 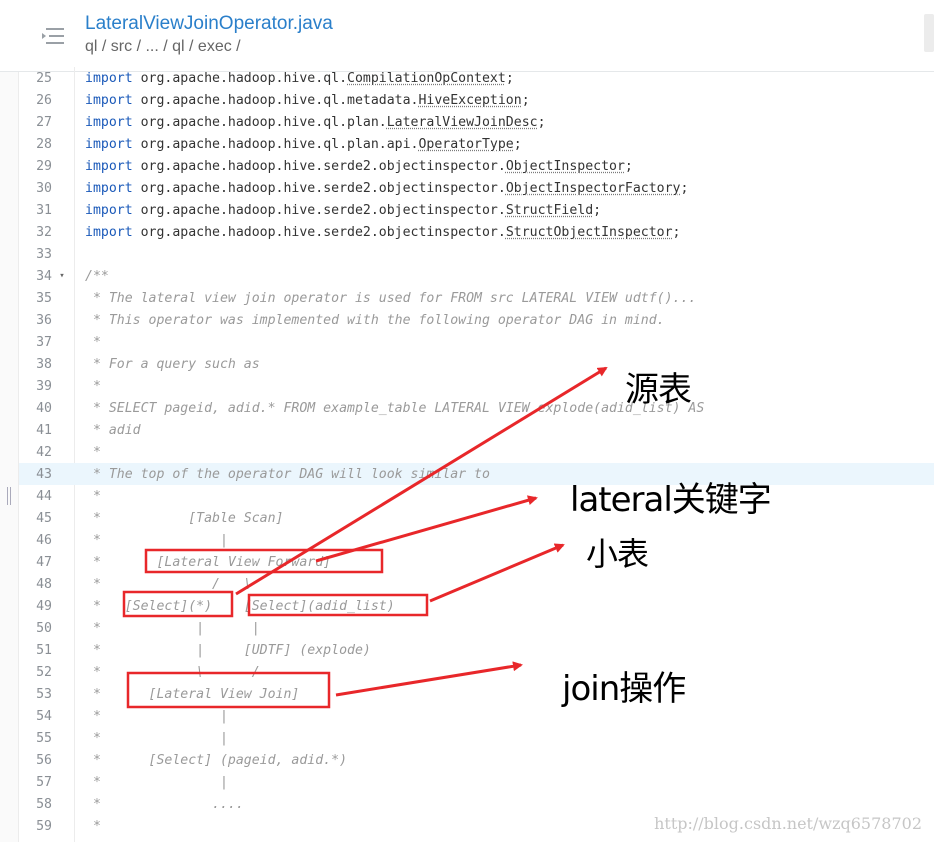 I want to click on code-line: 41 * adid, so click(x=476, y=430).